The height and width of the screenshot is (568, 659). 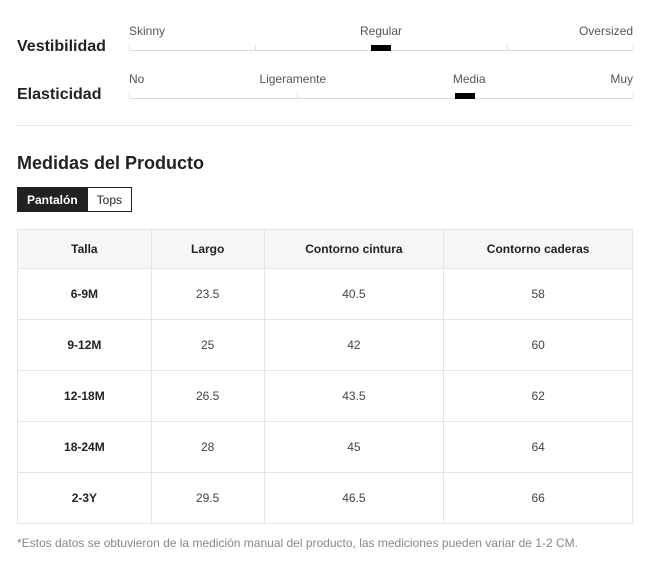 I want to click on fit-scale-skinny: Skinny, so click(x=147, y=31).